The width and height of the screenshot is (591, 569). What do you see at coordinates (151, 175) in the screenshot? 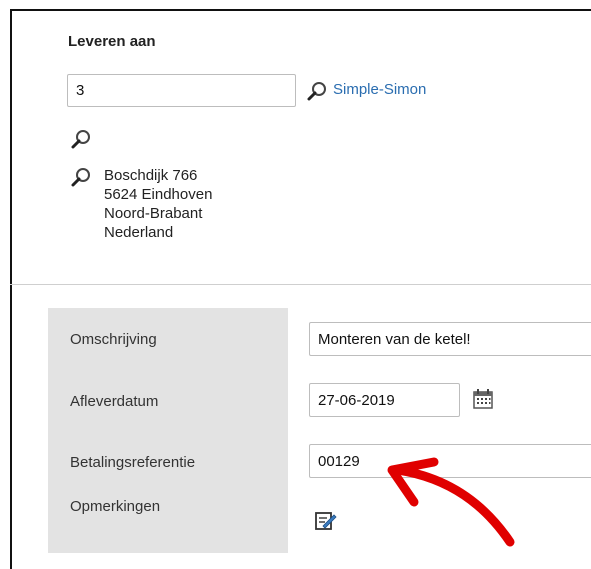
I see `address-line: Boschdijk 766` at bounding box center [151, 175].